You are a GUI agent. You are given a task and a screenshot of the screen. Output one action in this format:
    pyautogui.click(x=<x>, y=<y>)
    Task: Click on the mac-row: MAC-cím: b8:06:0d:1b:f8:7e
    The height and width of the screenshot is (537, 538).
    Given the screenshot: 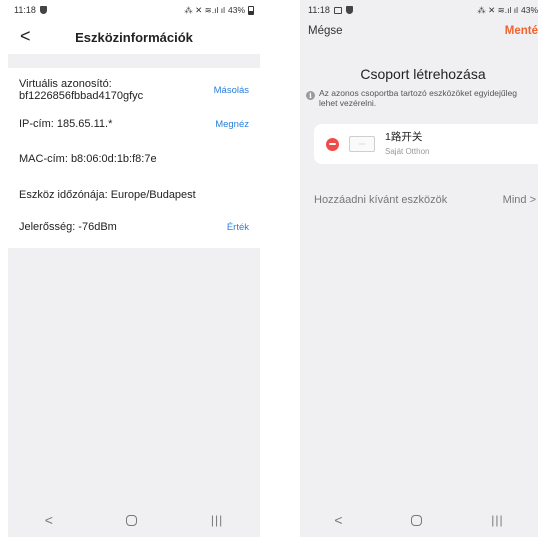 What is the action you would take?
    pyautogui.click(x=134, y=159)
    